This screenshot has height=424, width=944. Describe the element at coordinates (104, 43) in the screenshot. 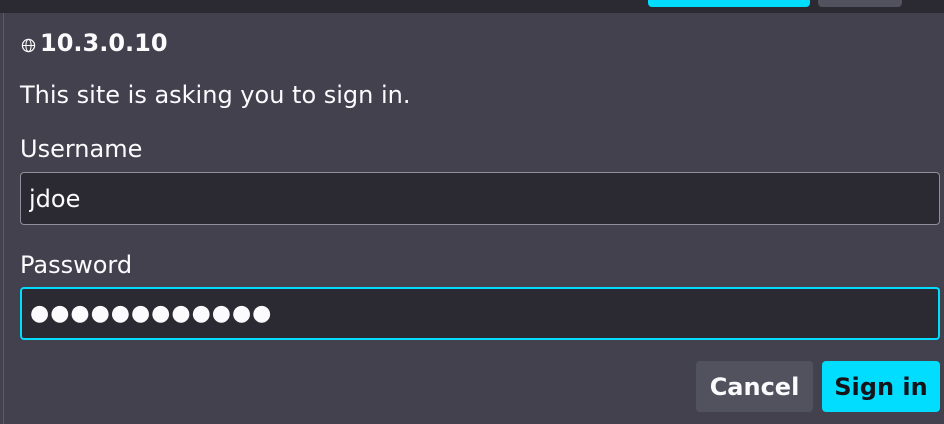

I see `origin-host: 10.3.0.10` at that location.